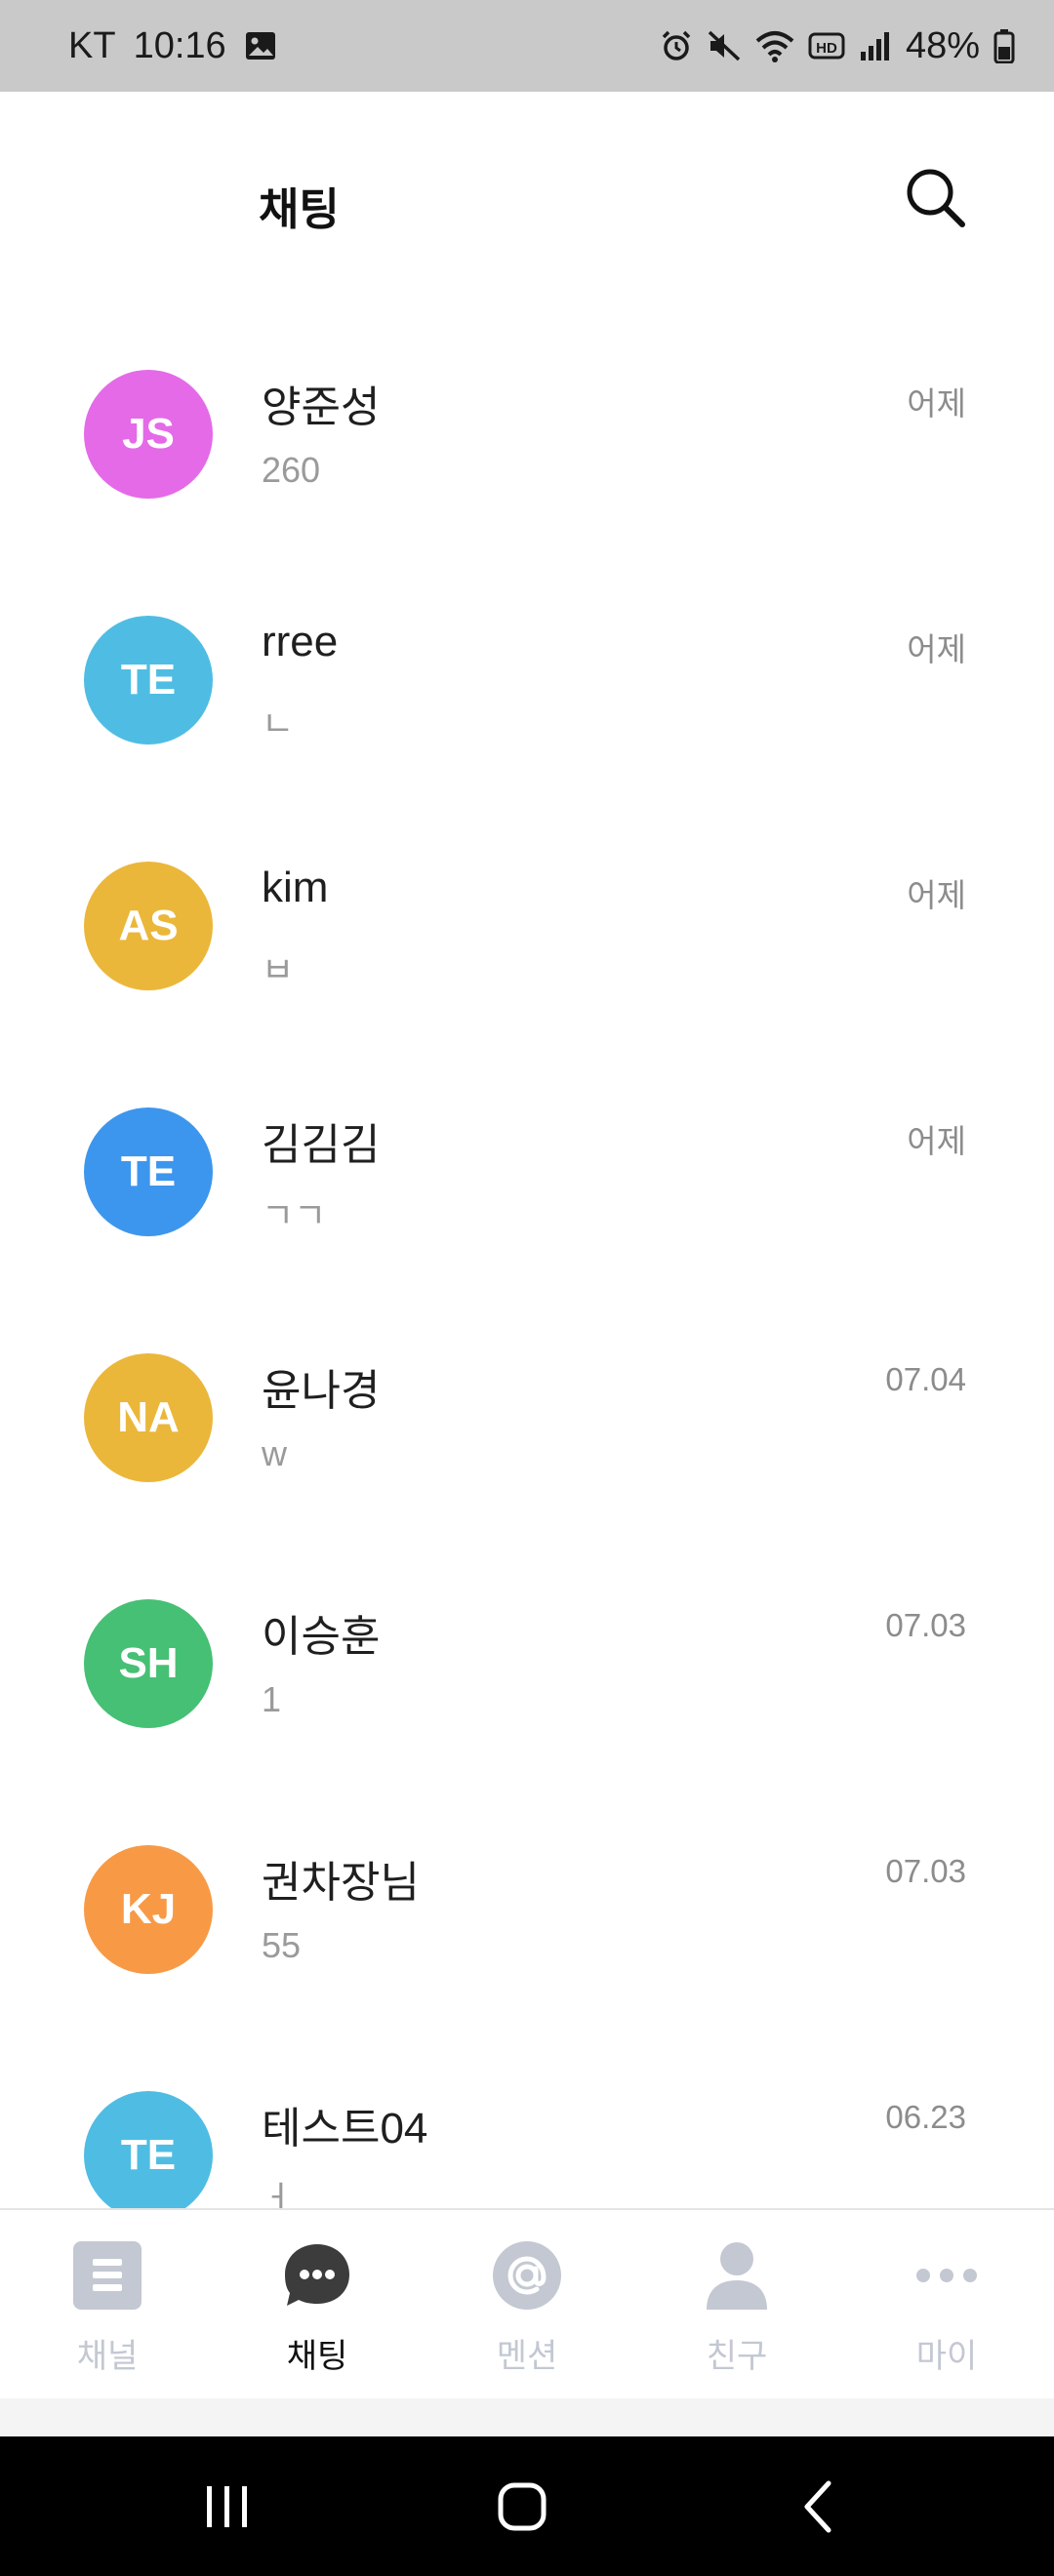 The image size is (1054, 2576). Describe the element at coordinates (942, 45) in the screenshot. I see `battery-percent: 48%` at that location.